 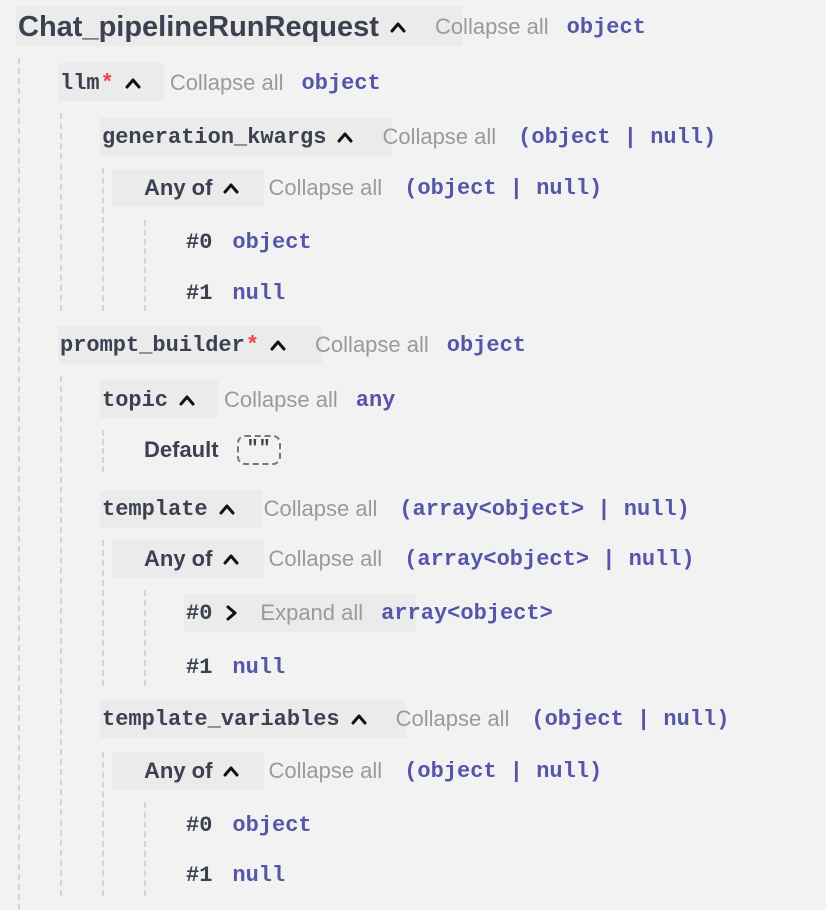 What do you see at coordinates (145, 849) in the screenshot?
I see `tv-anyof-indent-guide` at bounding box center [145, 849].